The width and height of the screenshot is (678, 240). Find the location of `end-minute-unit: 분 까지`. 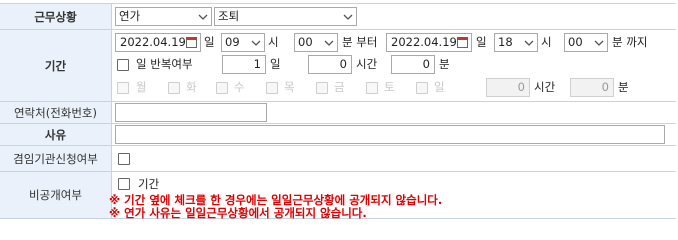

end-minute-unit: 분 까지 is located at coordinates (630, 42).